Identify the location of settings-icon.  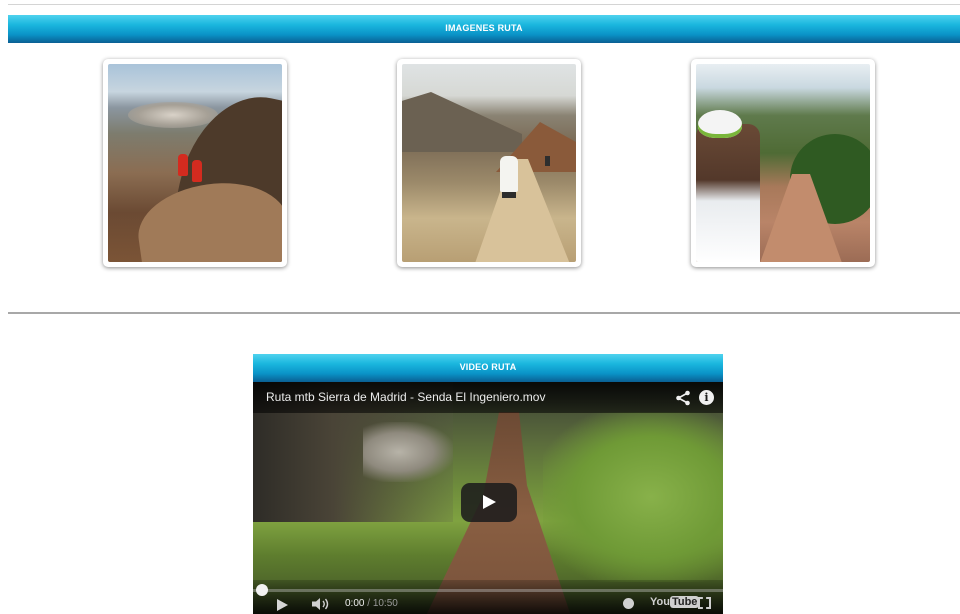
(628, 603).